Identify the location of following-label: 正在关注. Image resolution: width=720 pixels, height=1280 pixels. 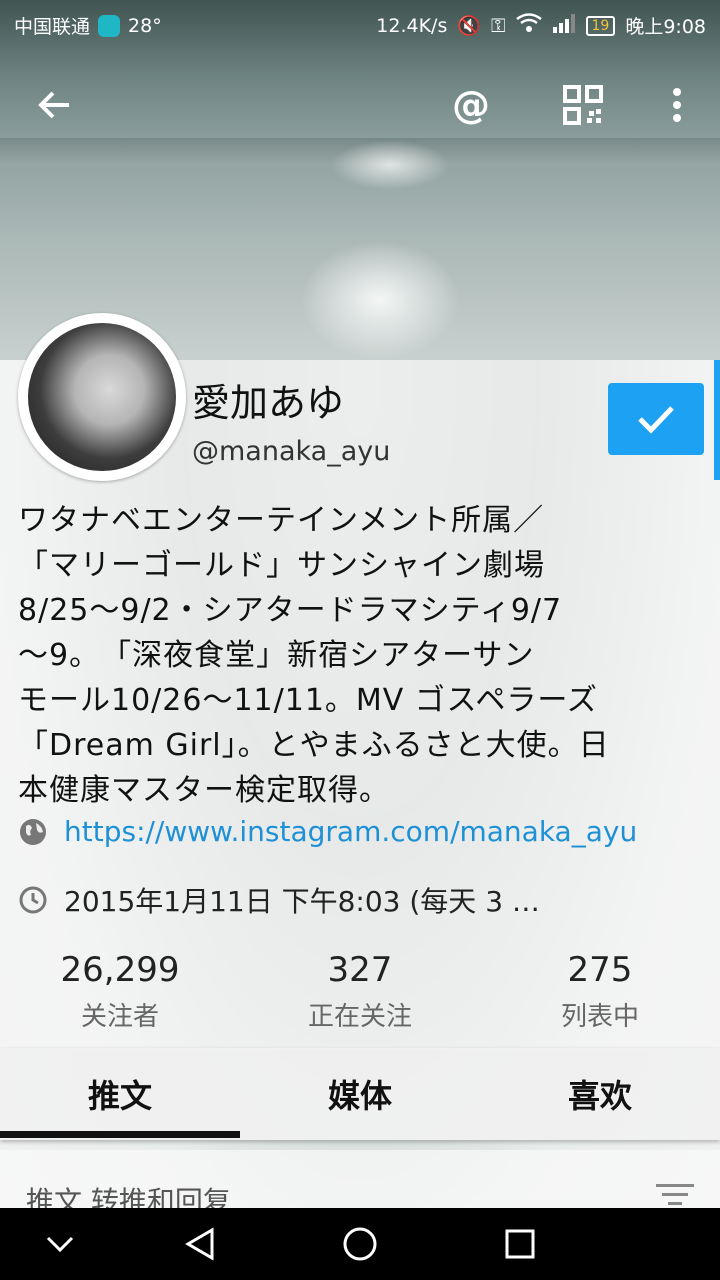
(359, 1017).